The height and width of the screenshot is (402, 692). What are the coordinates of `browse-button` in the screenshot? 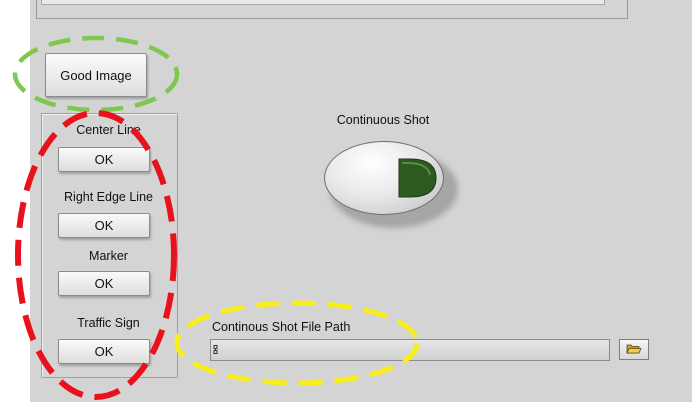 It's located at (634, 349).